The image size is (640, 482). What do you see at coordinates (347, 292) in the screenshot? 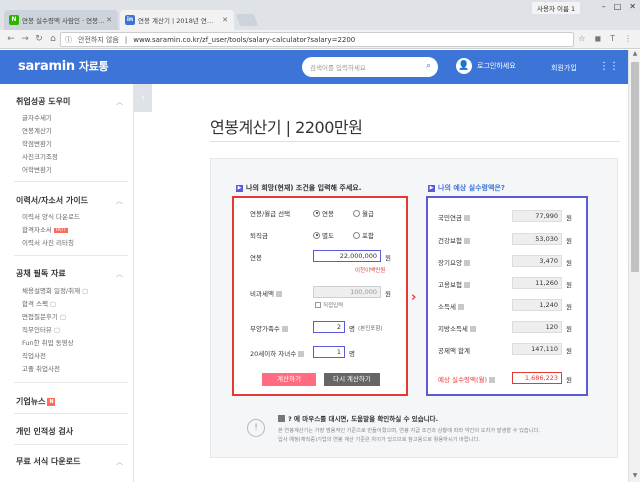
I see `nontax-input: 100,000` at bounding box center [347, 292].